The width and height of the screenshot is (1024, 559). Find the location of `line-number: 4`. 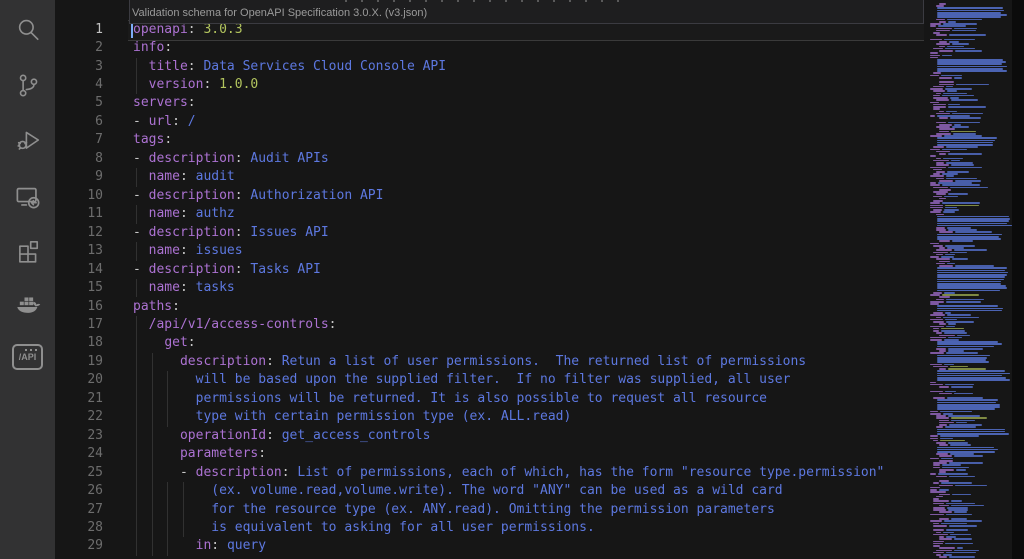

line-number: 4 is located at coordinates (79, 85).